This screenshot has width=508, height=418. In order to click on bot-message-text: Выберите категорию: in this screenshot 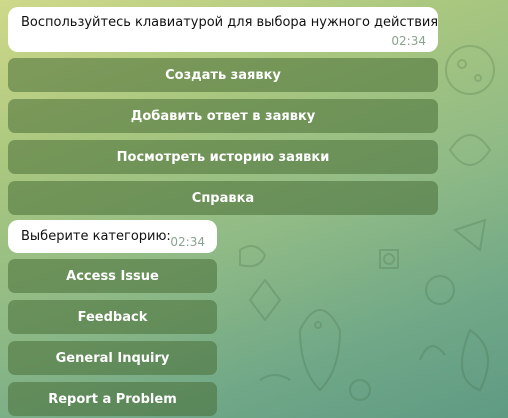, I will do `click(96, 236)`.